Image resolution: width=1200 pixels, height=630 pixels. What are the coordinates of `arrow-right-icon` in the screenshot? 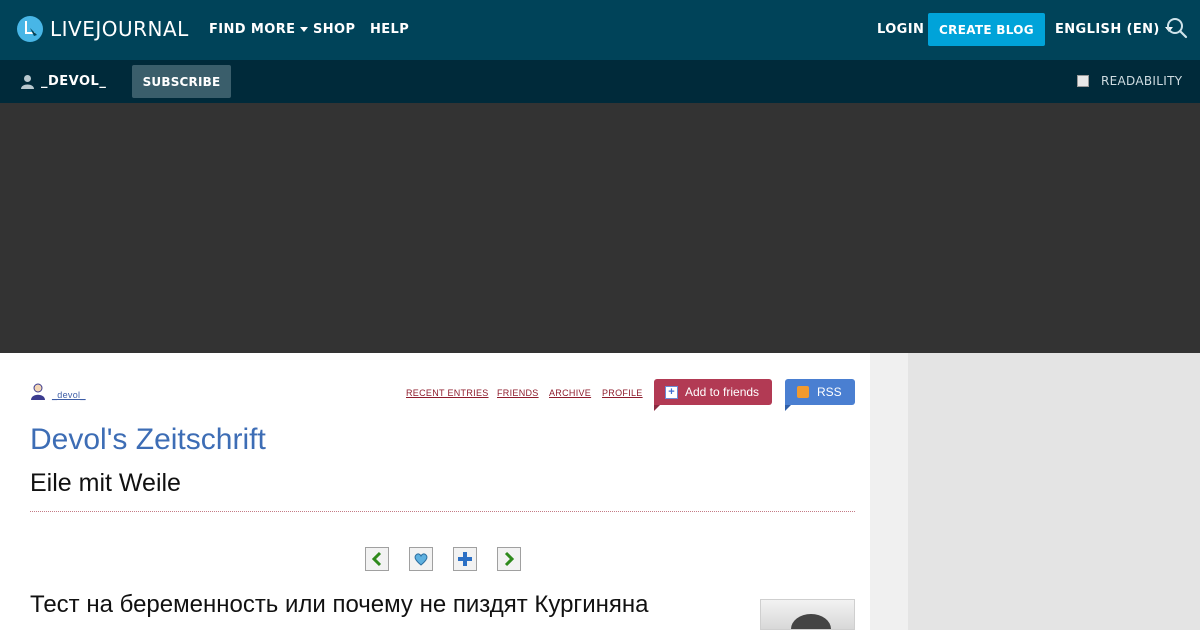 It's located at (509, 559).